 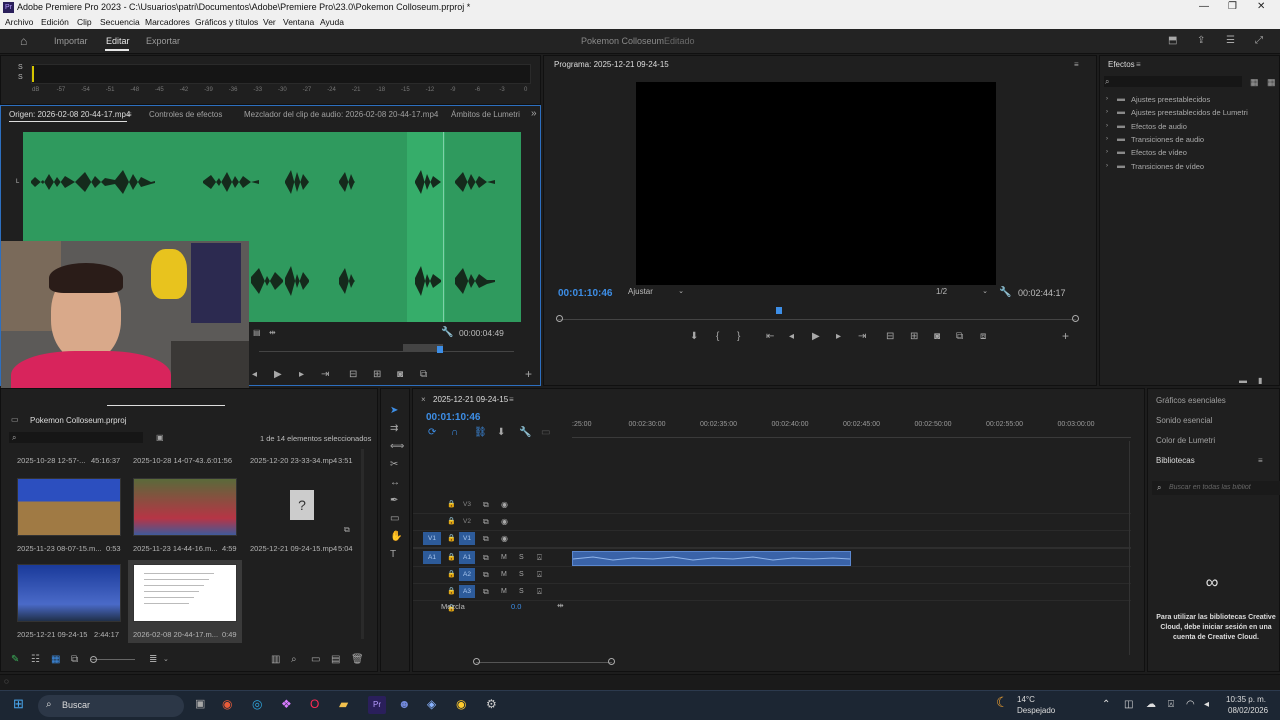 What do you see at coordinates (694, 337) in the screenshot?
I see `marker-icon: ⬇` at bounding box center [694, 337].